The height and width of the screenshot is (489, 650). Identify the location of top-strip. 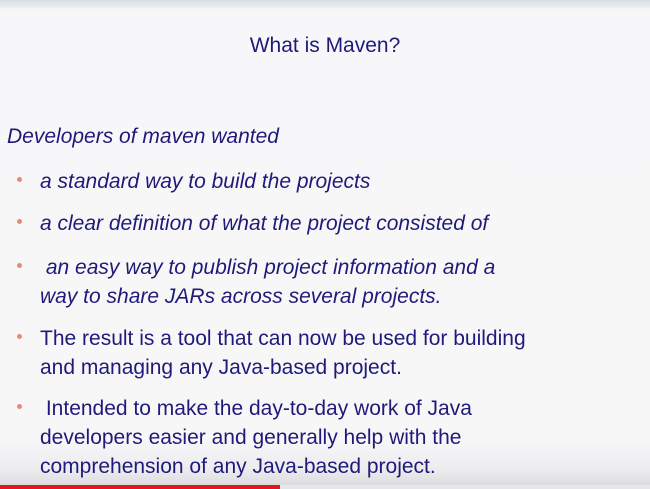
(325, 4).